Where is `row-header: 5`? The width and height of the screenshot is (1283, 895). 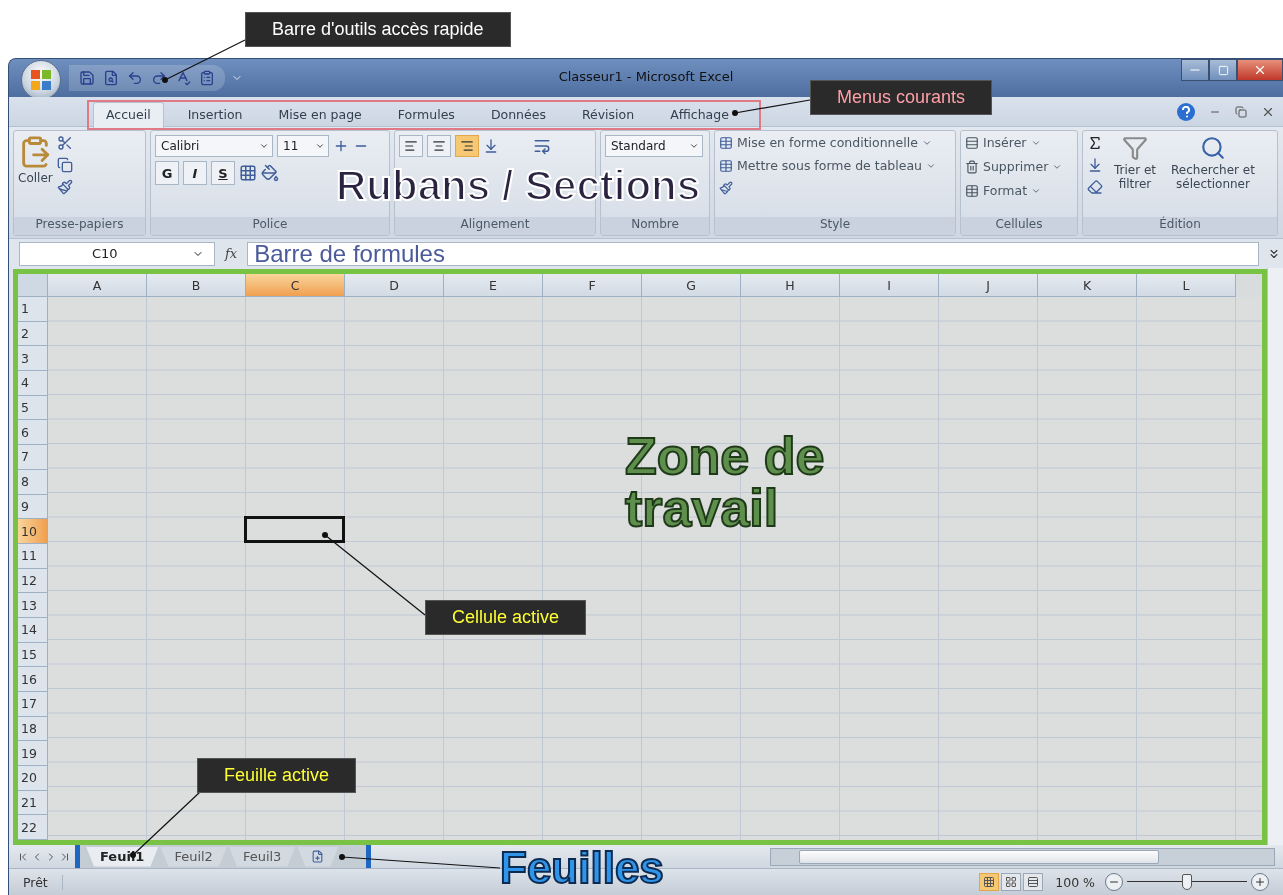 row-header: 5 is located at coordinates (33, 408).